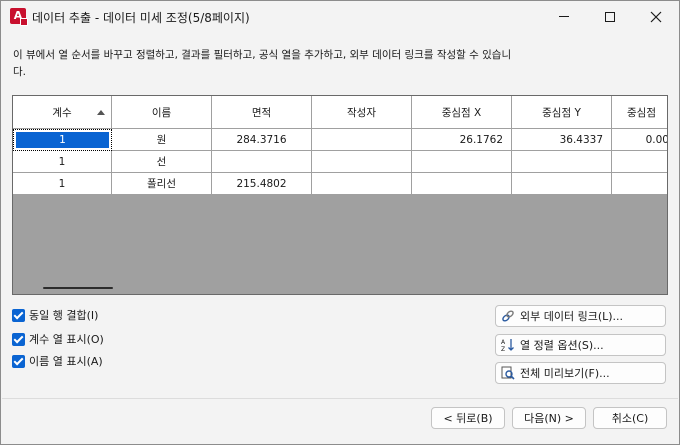 The width and height of the screenshot is (680, 445). I want to click on svg-text: A, so click(503, 342).